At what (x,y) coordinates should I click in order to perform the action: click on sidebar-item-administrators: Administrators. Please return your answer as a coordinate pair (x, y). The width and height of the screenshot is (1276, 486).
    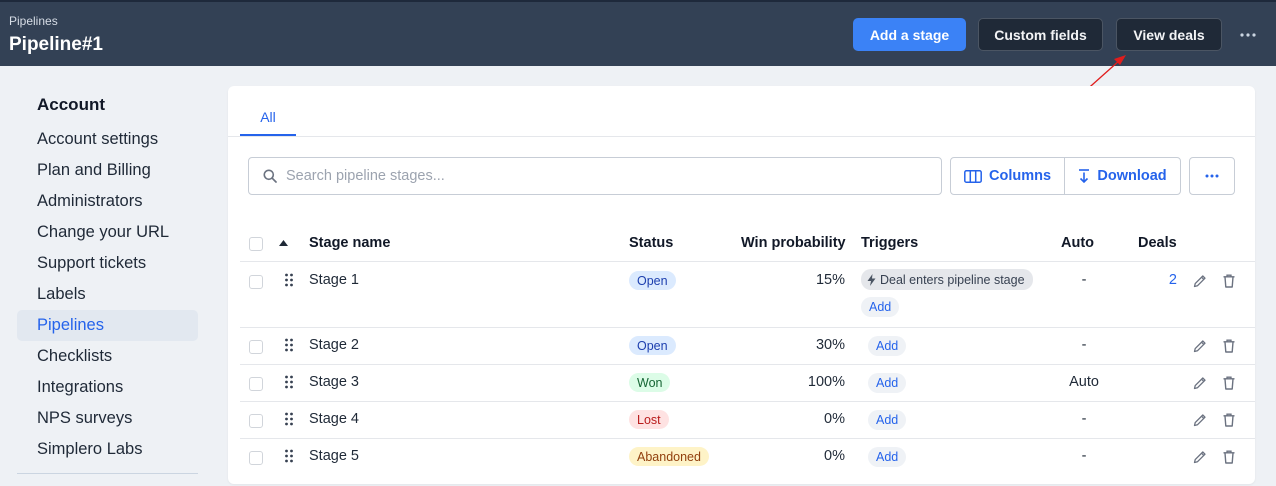
    Looking at the image, I should click on (107, 201).